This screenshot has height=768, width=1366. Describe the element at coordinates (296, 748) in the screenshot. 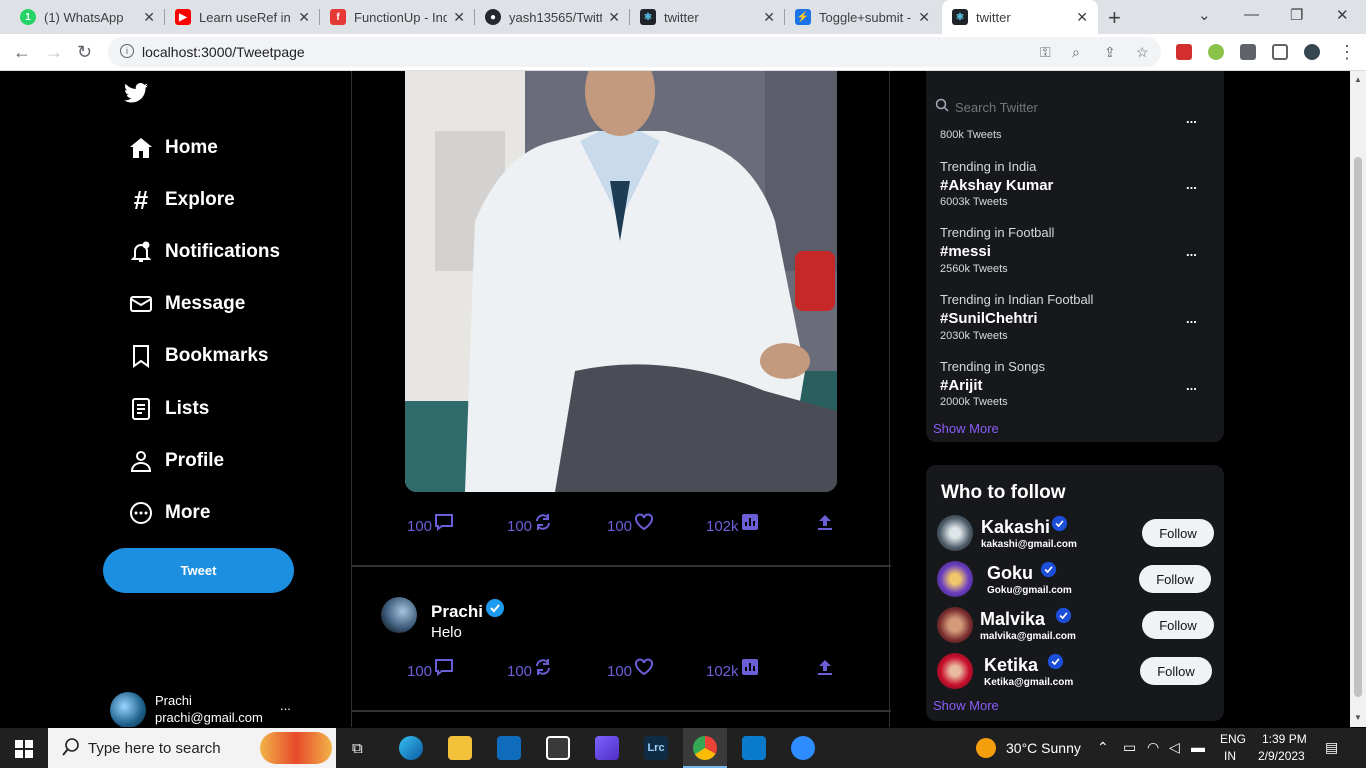

I see `pizza-doodle-icon` at that location.